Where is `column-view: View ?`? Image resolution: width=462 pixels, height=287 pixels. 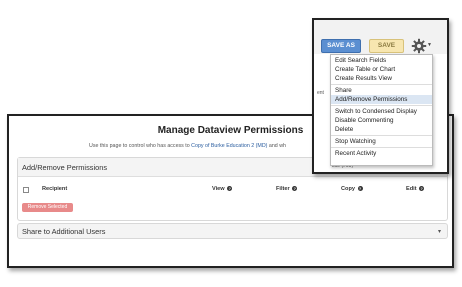
column-view: View ? is located at coordinates (222, 189).